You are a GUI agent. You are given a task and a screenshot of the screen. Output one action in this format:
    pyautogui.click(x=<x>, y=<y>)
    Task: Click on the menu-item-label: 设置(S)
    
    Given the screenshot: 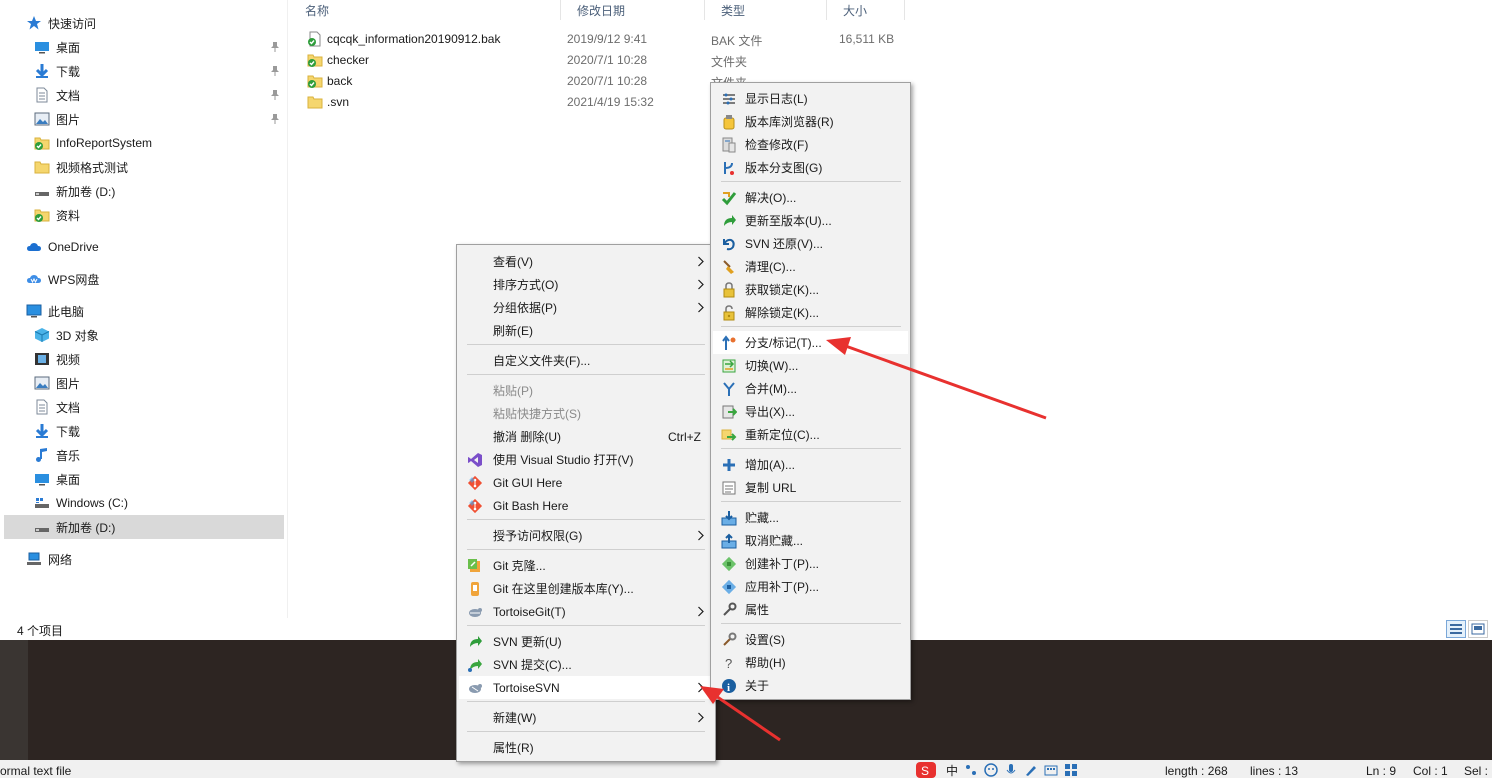 What is the action you would take?
    pyautogui.click(x=765, y=640)
    